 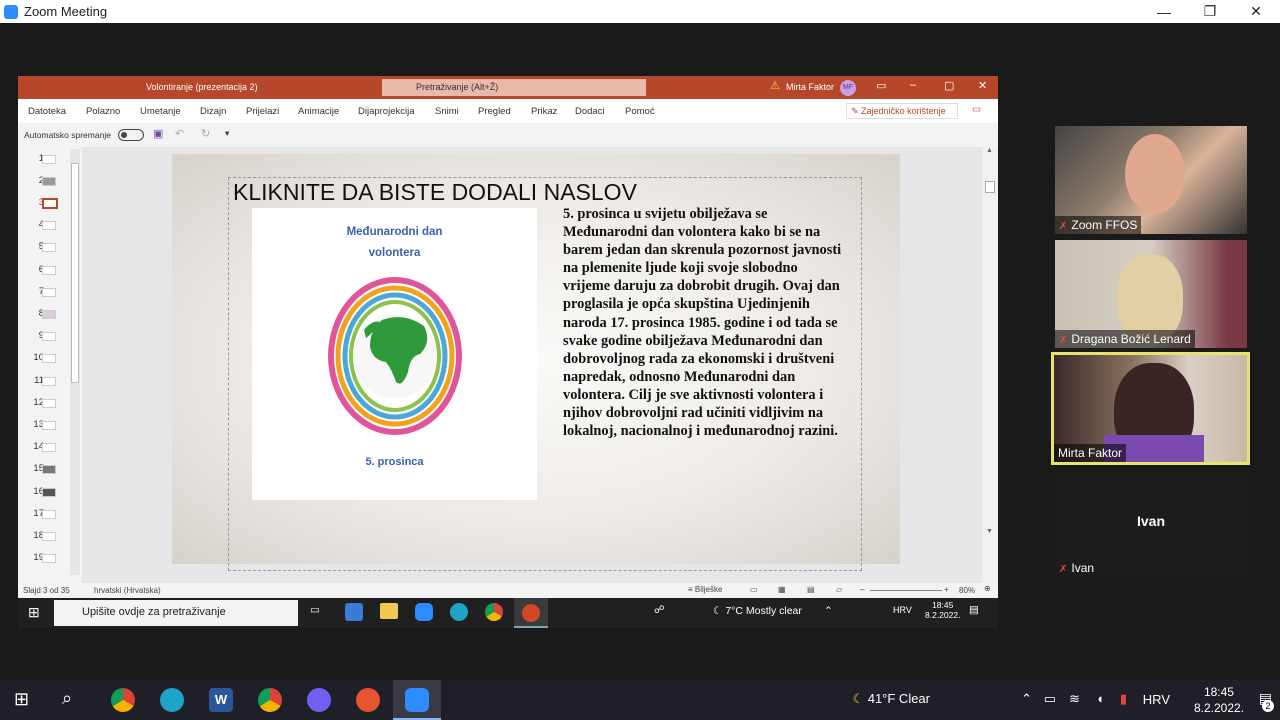 What do you see at coordinates (1210, 11) in the screenshot?
I see `restore-button: ❐` at bounding box center [1210, 11].